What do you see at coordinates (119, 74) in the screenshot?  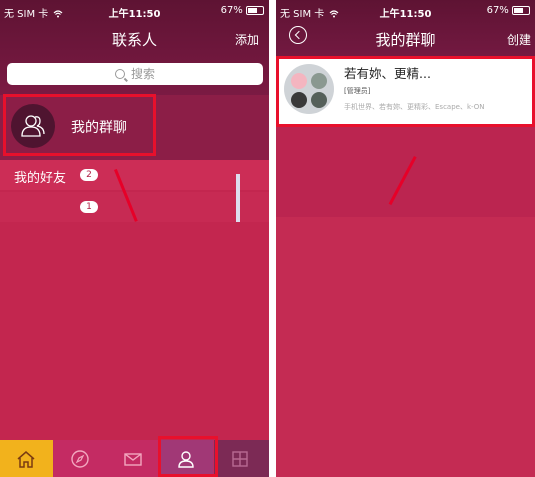 I see `search-icon` at bounding box center [119, 74].